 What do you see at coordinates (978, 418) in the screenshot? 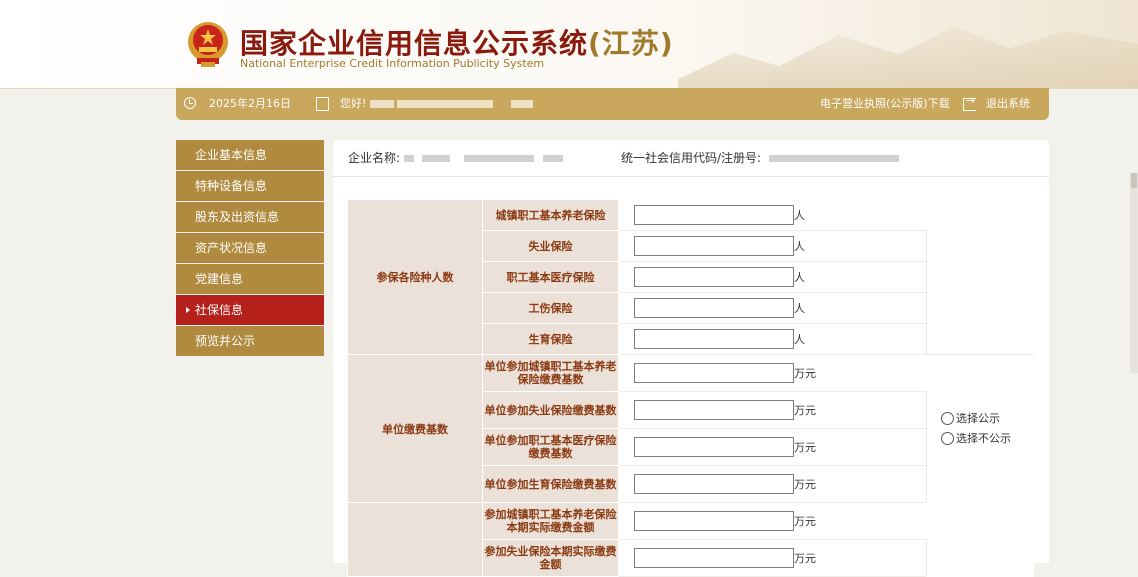
I see `radio-public-label: 选择公示` at bounding box center [978, 418].